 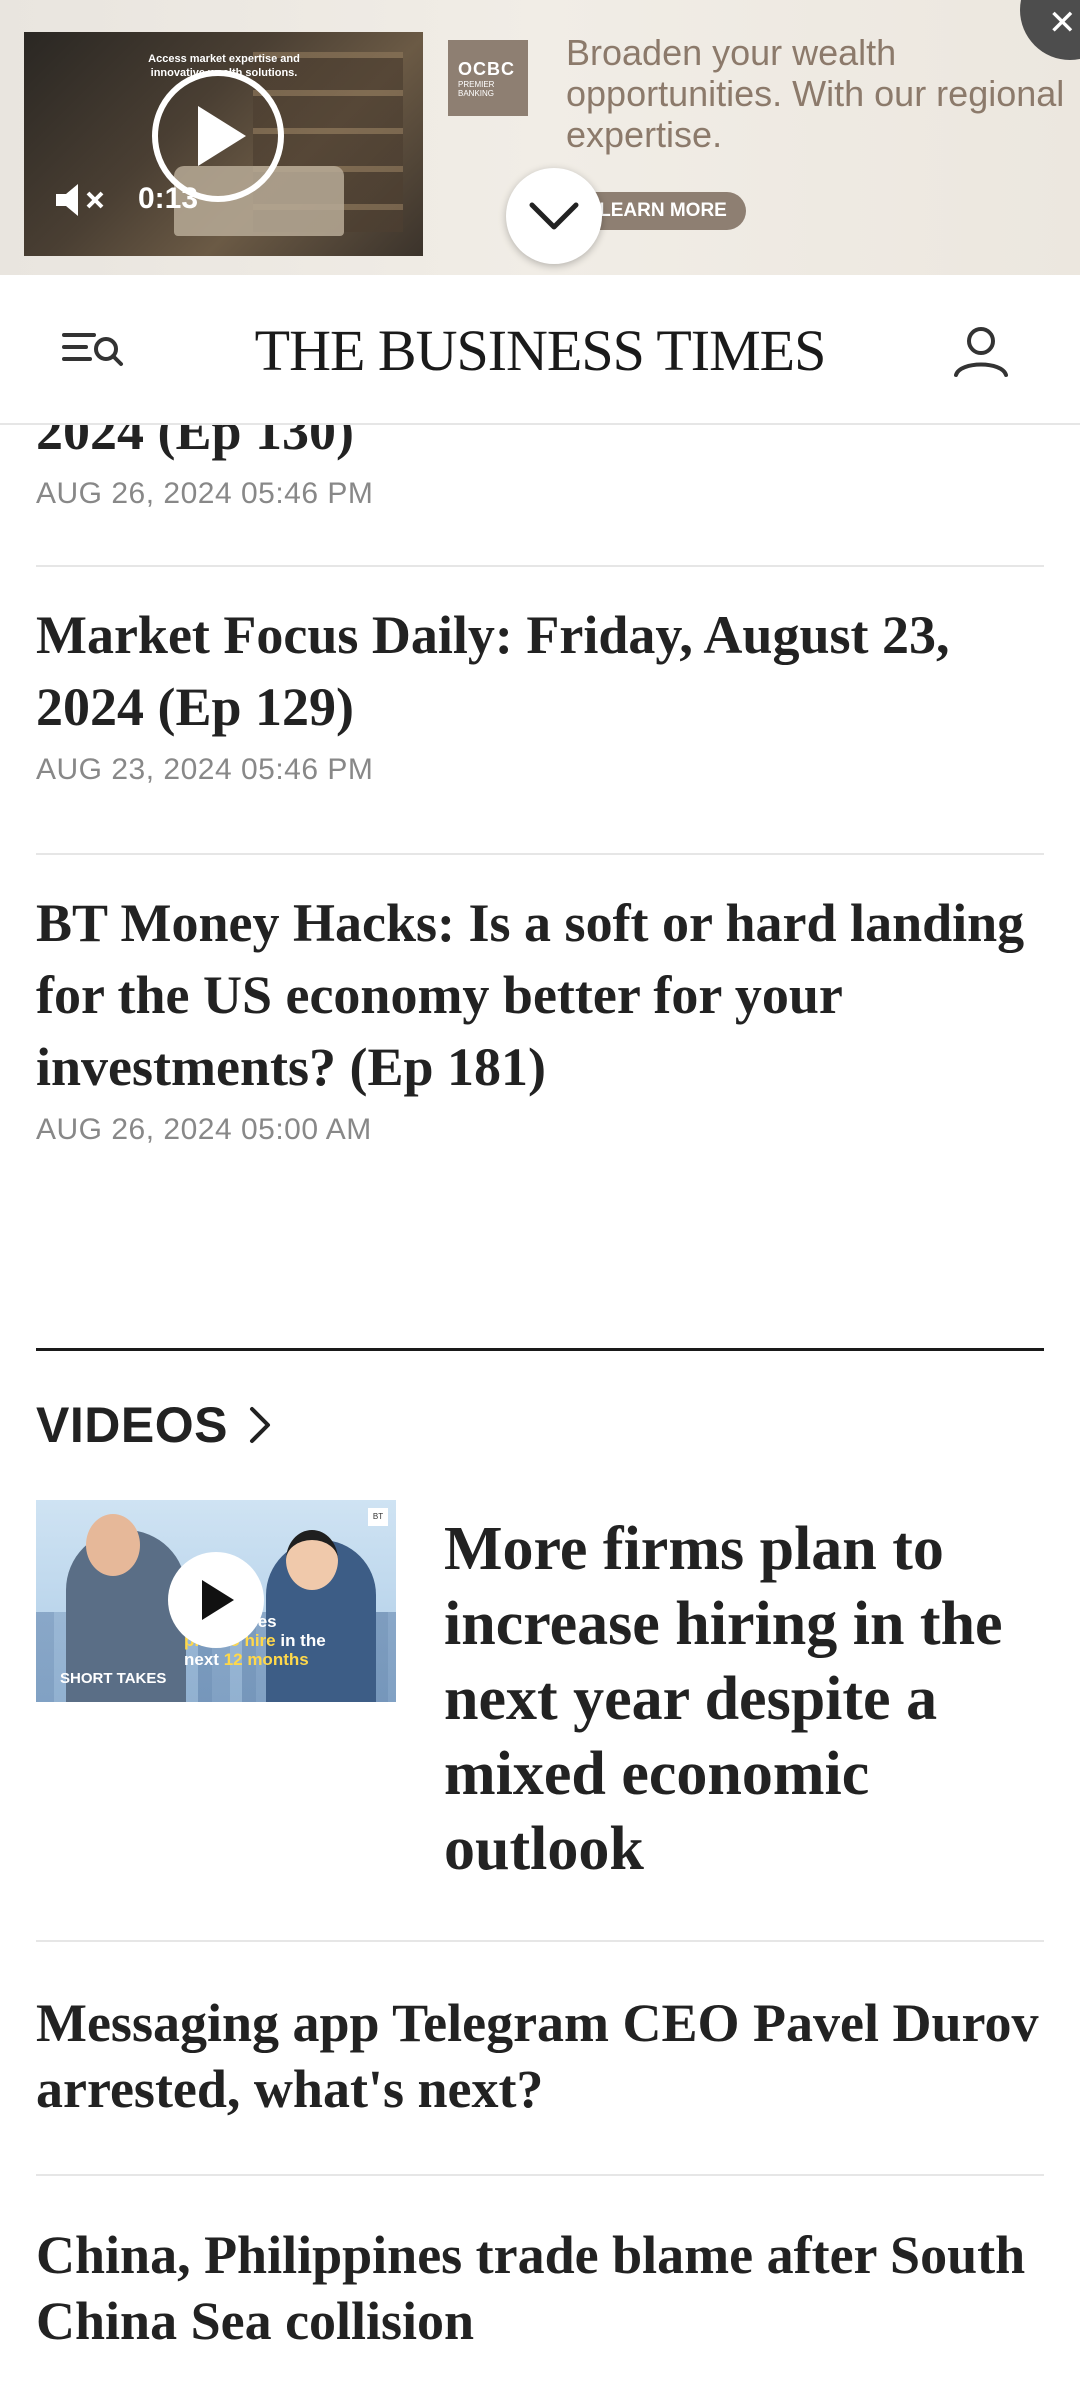 What do you see at coordinates (486, 68) in the screenshot?
I see `ad-brand-line1: OCBC` at bounding box center [486, 68].